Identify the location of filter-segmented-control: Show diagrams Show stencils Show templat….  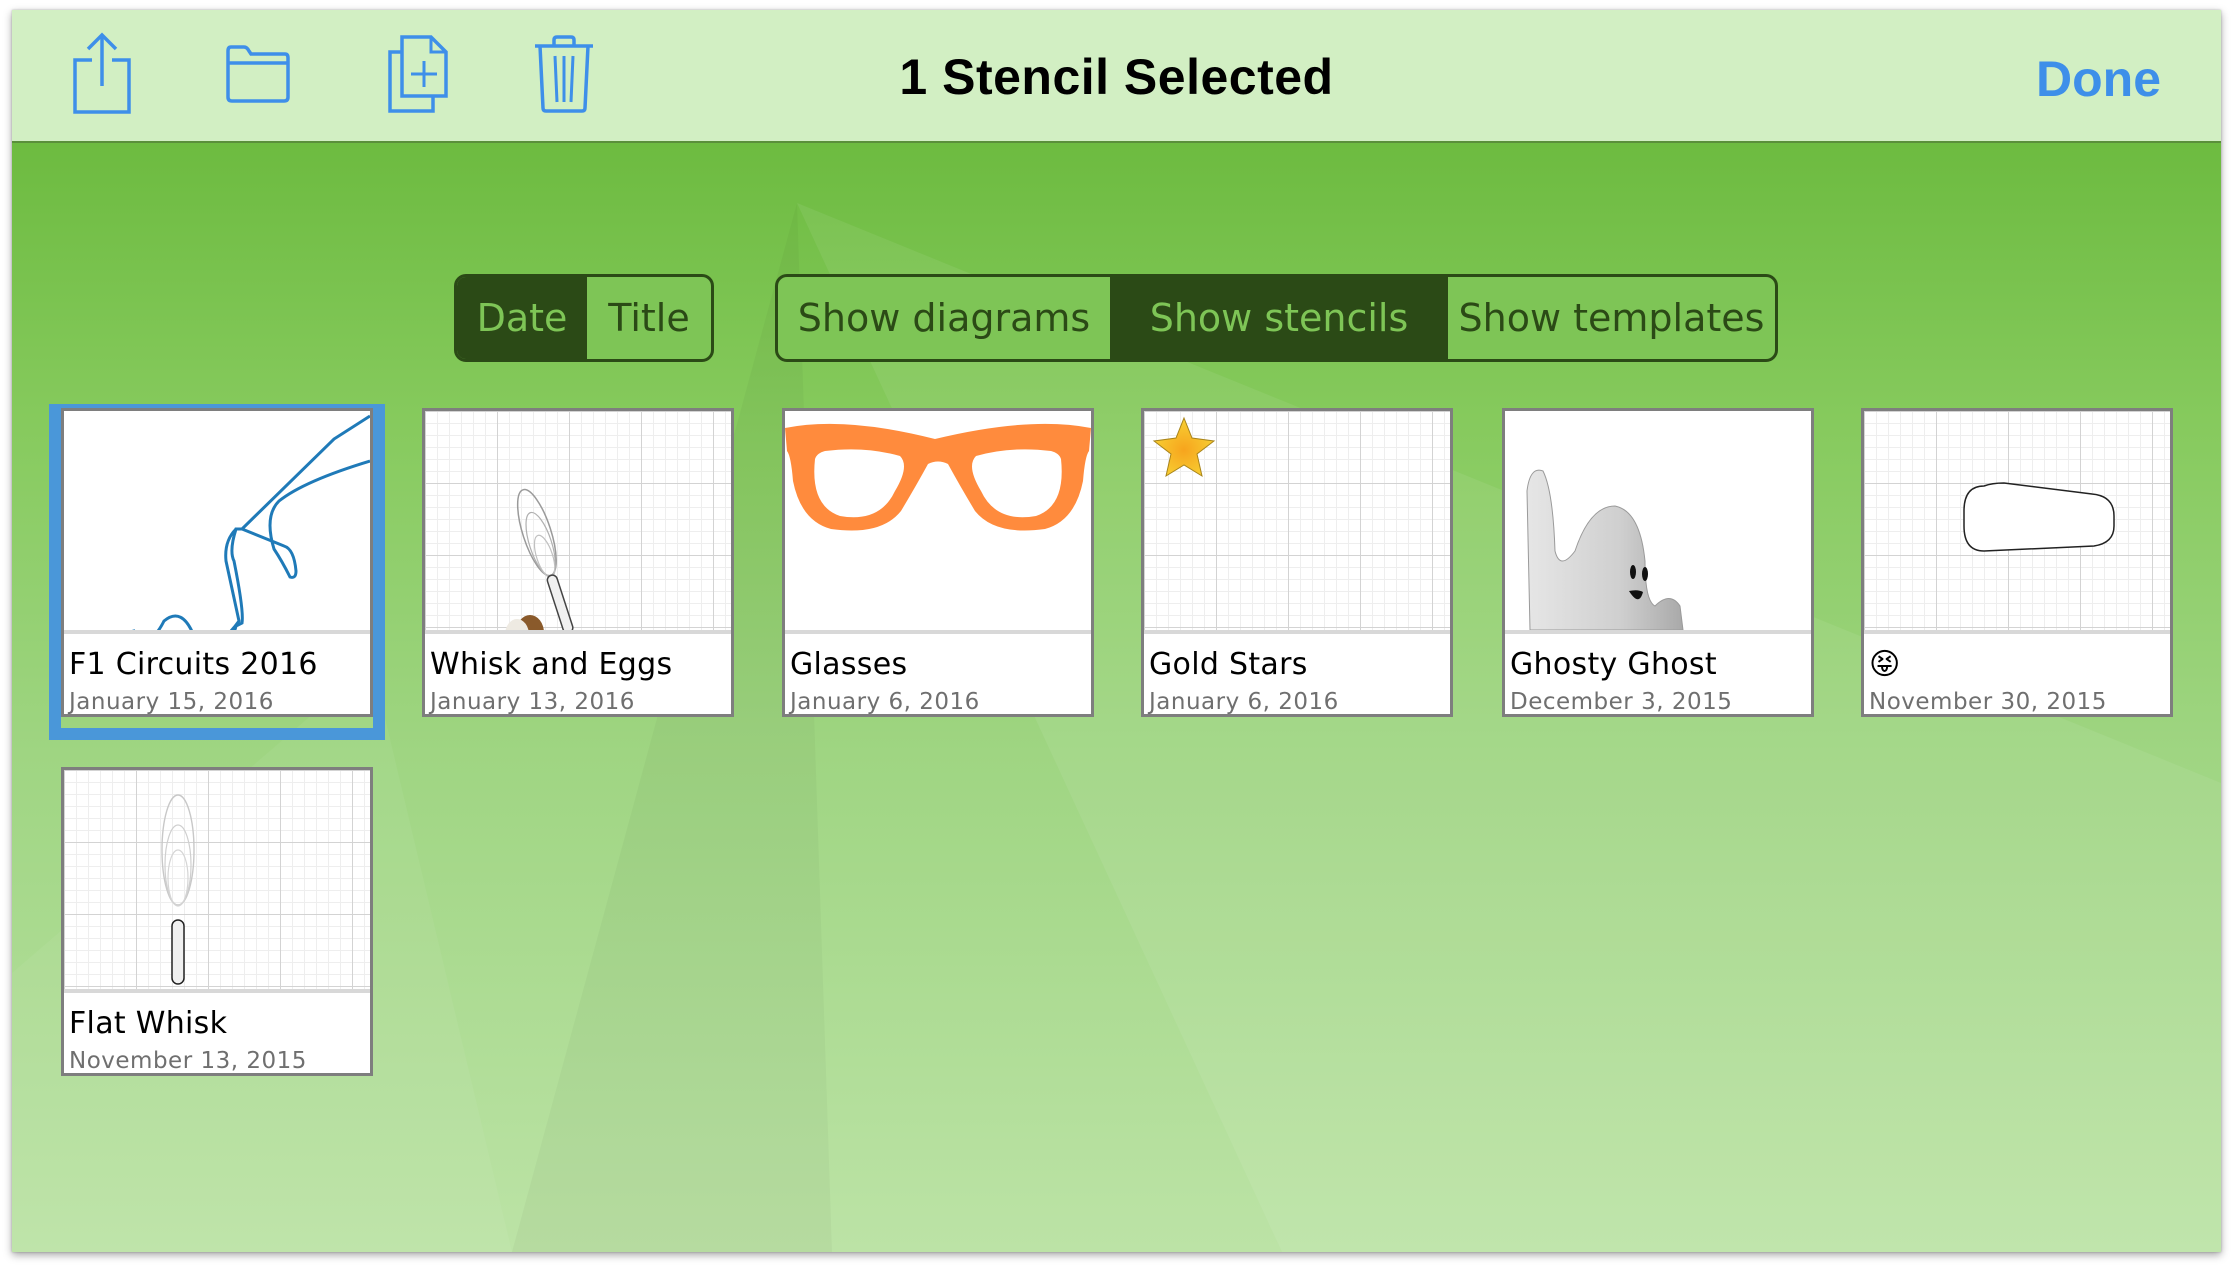
(1276, 318).